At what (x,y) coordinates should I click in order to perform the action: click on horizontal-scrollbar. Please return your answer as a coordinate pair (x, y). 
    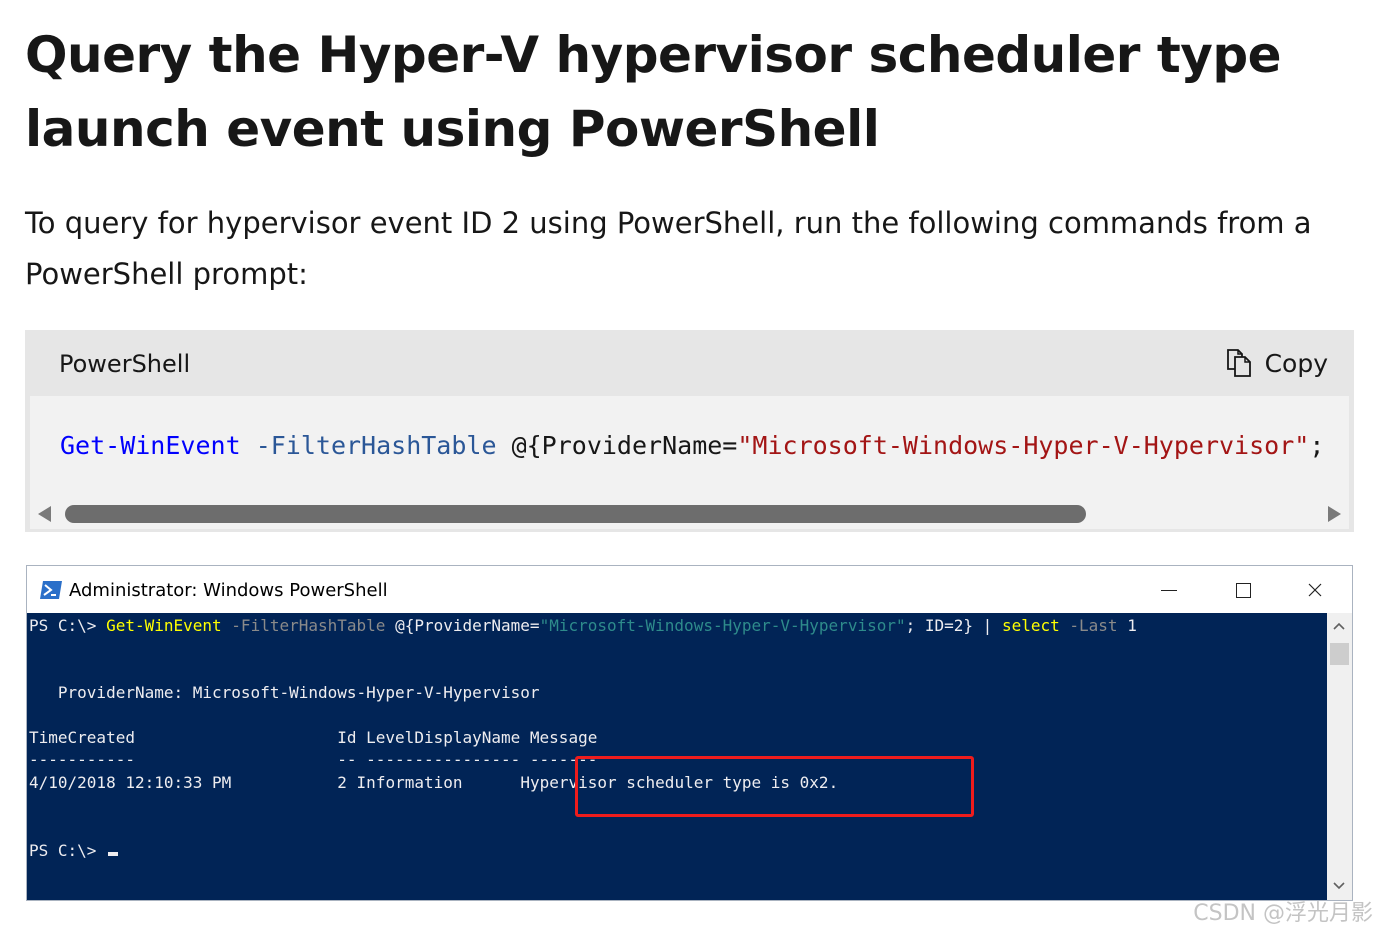
    Looking at the image, I should click on (689, 514).